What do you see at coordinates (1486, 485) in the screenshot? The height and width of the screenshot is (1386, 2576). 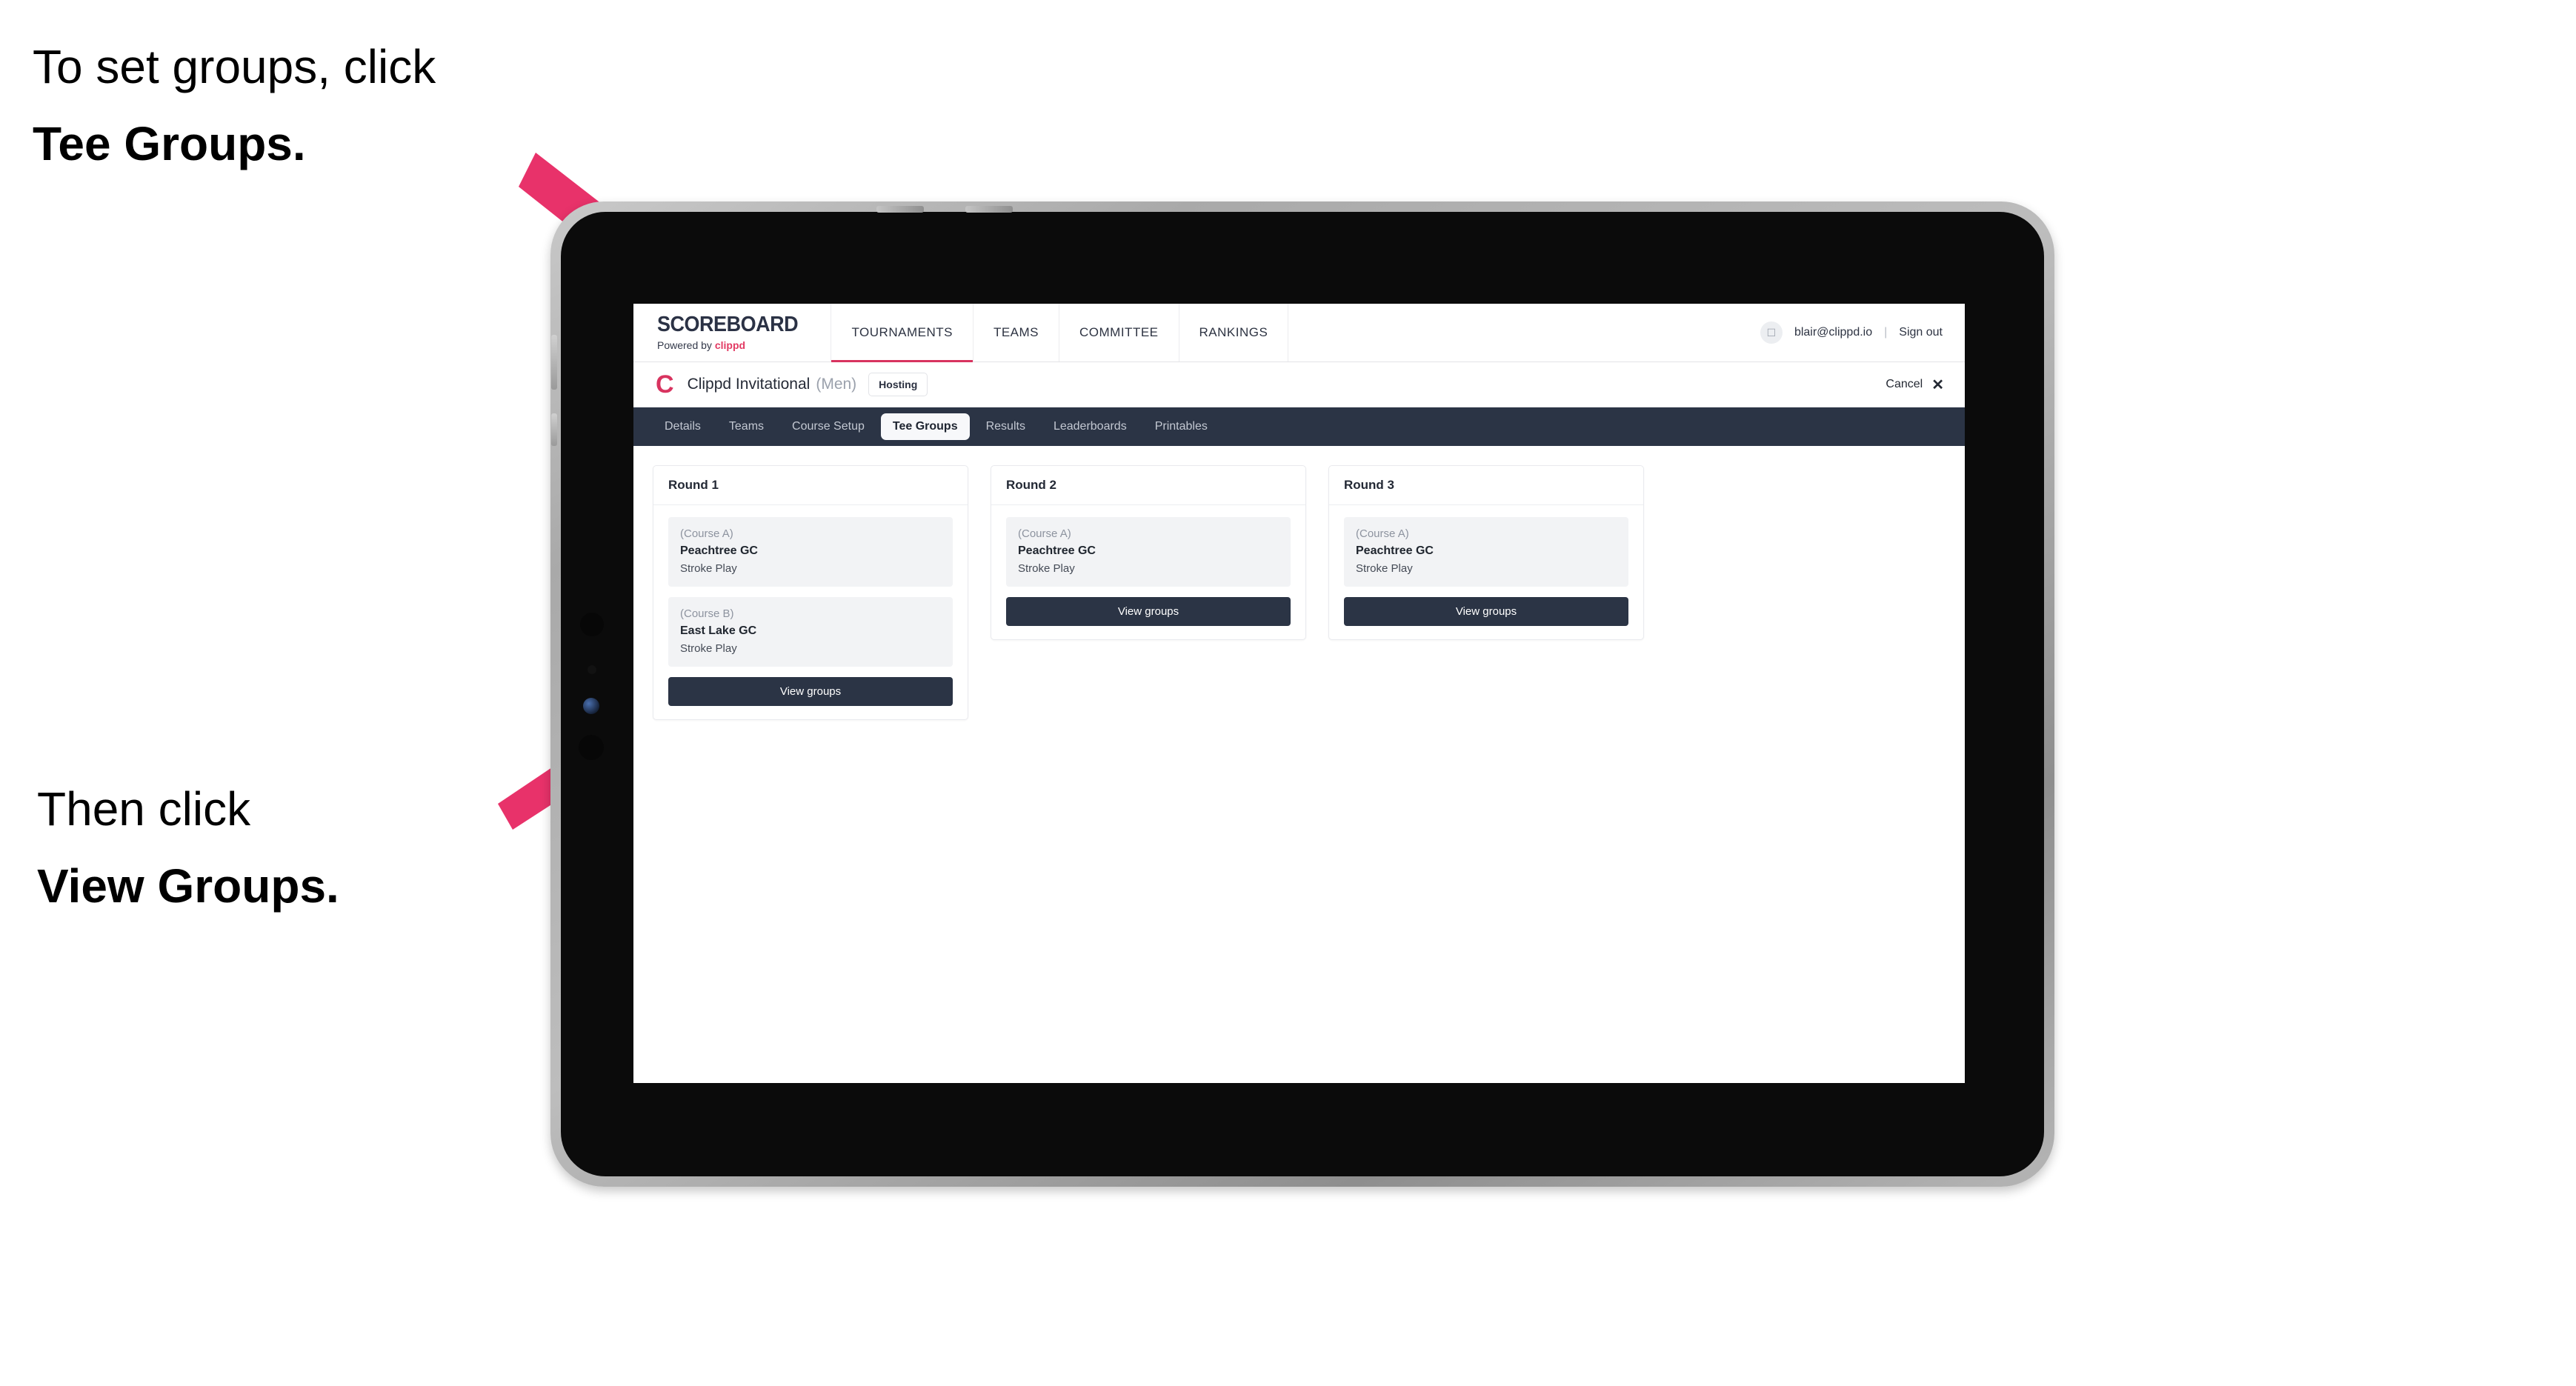 I see `round-title: Round 3` at bounding box center [1486, 485].